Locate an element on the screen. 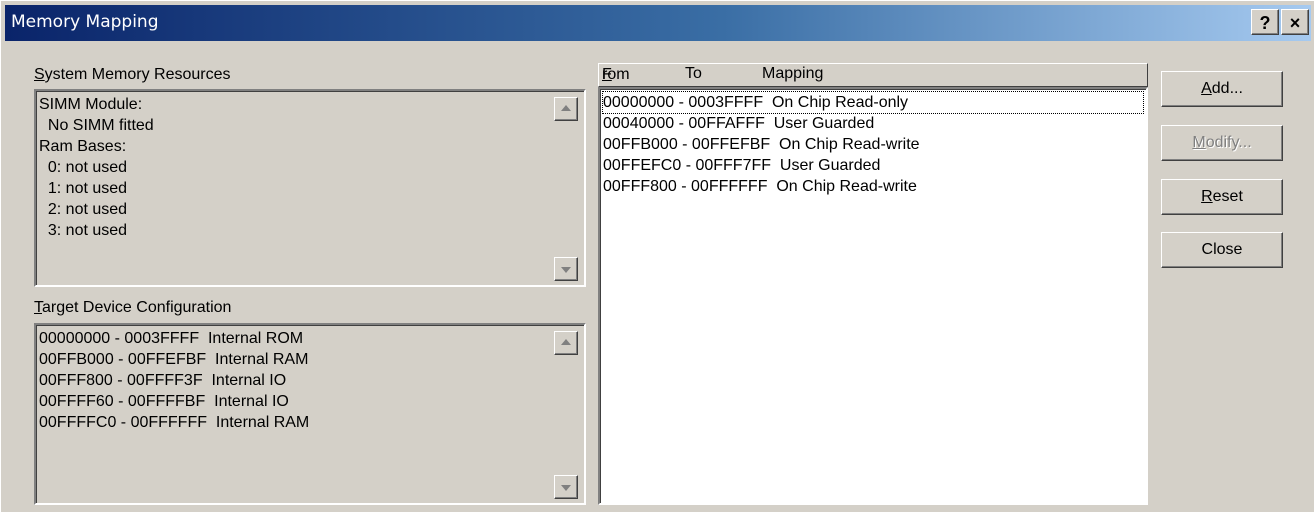  mapping-row: 00FFEFC0 - 00FFF7FF User Guarded is located at coordinates (873, 165).